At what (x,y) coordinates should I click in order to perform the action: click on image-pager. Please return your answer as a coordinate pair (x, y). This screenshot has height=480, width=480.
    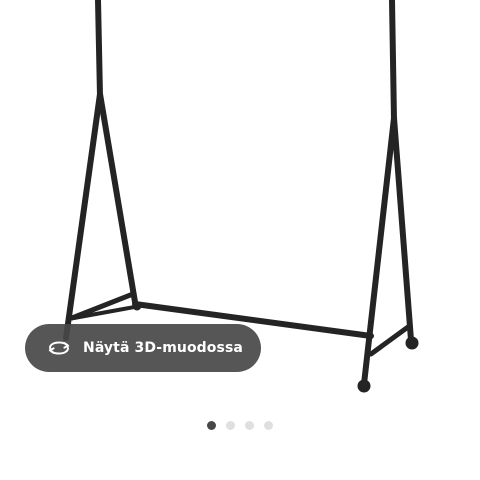
    Looking at the image, I should click on (240, 425).